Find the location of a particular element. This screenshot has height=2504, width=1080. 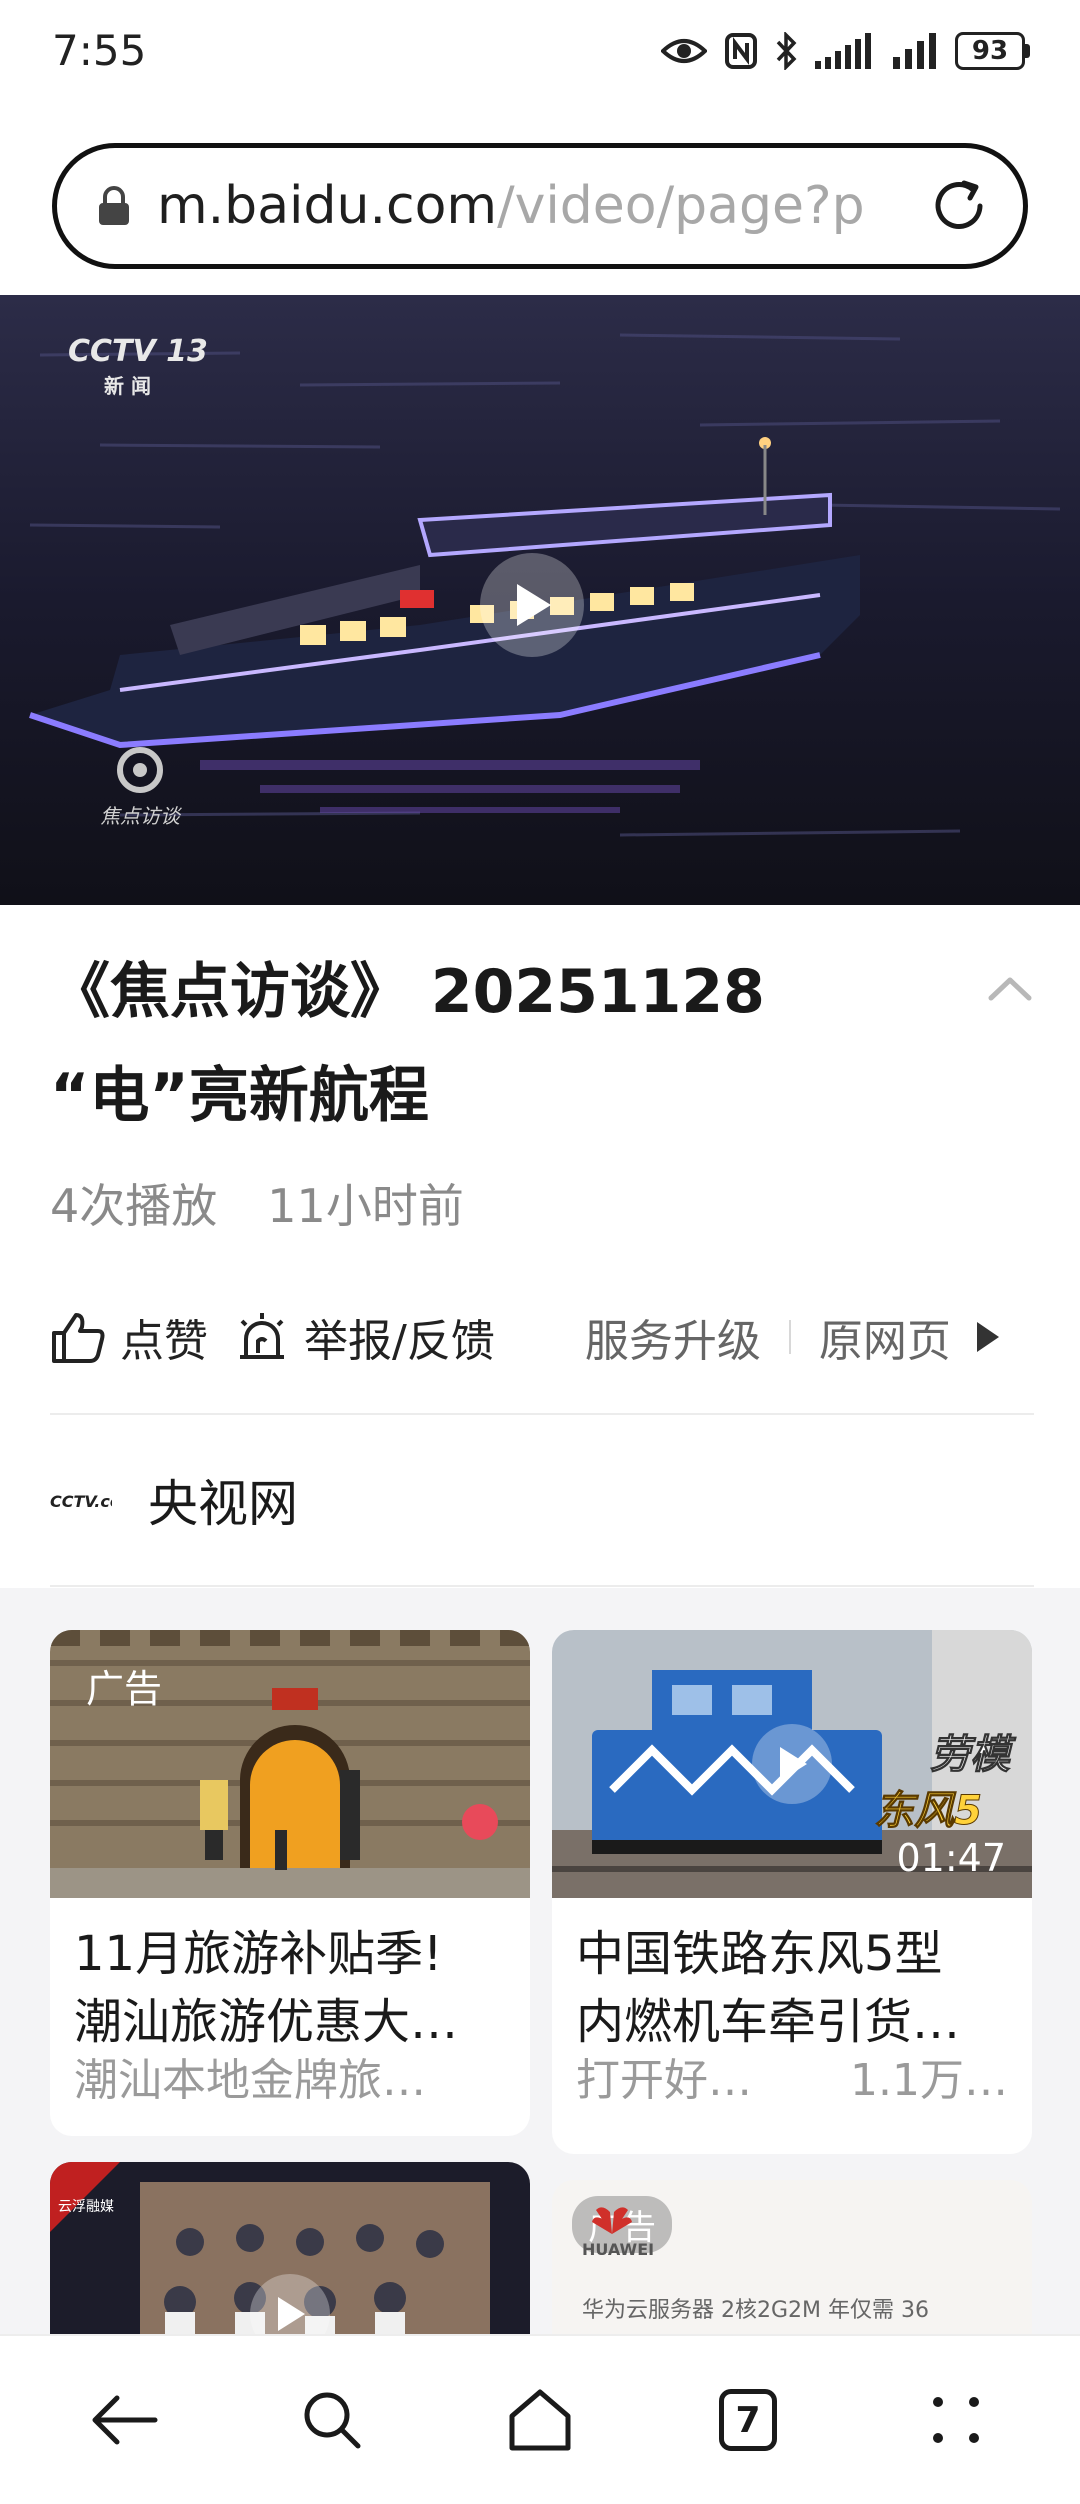

home-icon is located at coordinates (540, 2420).